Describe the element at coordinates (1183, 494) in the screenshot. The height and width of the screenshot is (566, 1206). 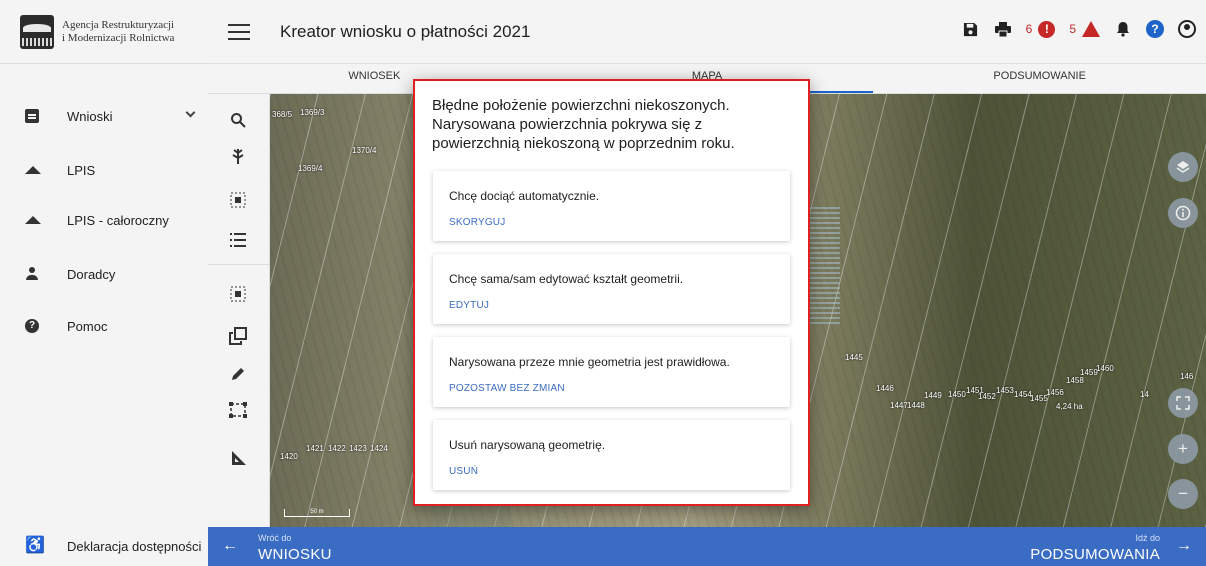
I see `zoom-out-icon: −` at that location.